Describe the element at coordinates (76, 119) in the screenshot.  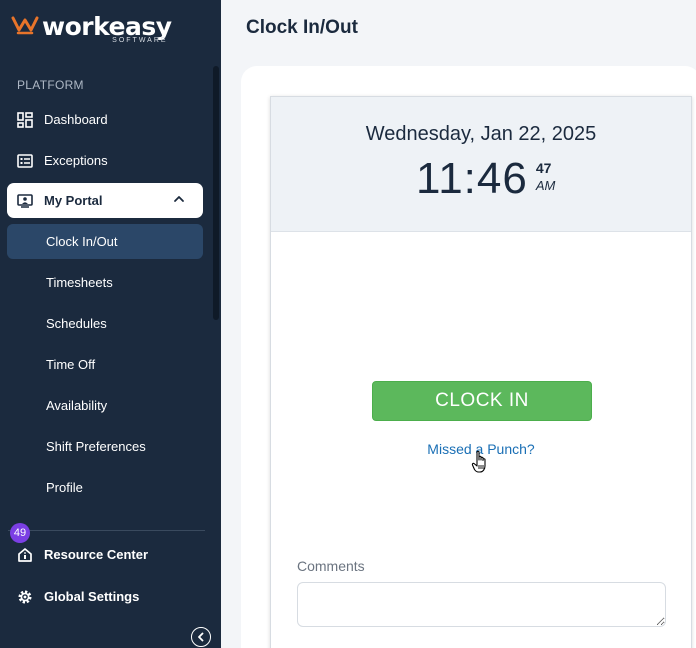
I see `sidebar-item-label: Dashboard` at that location.